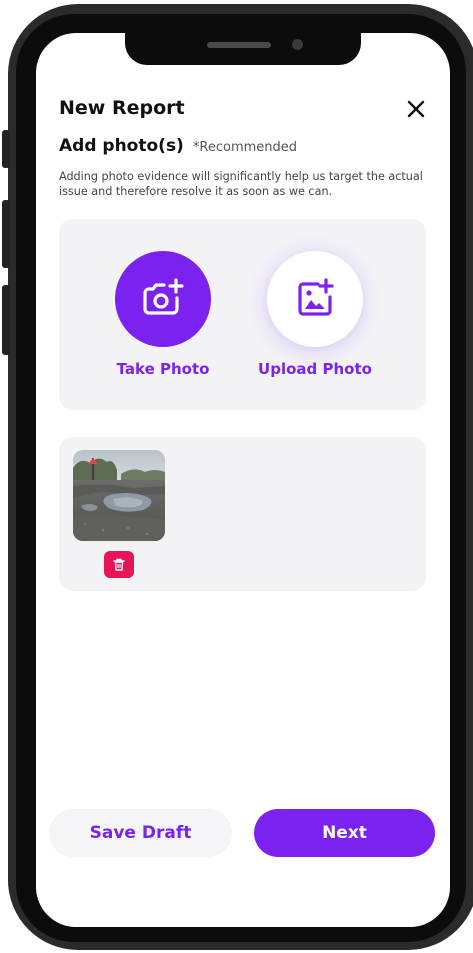 The height and width of the screenshot is (953, 473). Describe the element at coordinates (297, 44) in the screenshot. I see `front-camera` at that location.